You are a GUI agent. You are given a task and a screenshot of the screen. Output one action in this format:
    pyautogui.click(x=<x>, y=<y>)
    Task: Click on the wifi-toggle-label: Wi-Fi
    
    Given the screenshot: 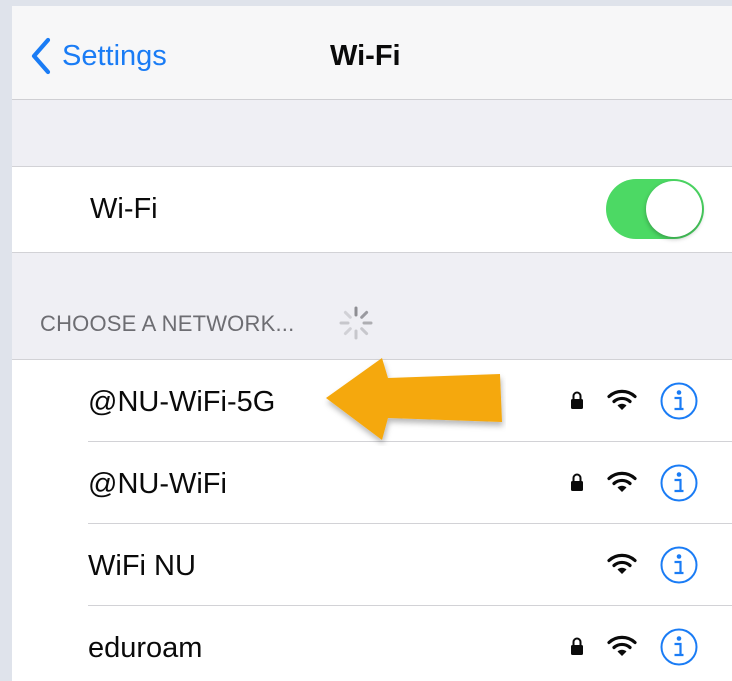 What is the action you would take?
    pyautogui.click(x=124, y=209)
    